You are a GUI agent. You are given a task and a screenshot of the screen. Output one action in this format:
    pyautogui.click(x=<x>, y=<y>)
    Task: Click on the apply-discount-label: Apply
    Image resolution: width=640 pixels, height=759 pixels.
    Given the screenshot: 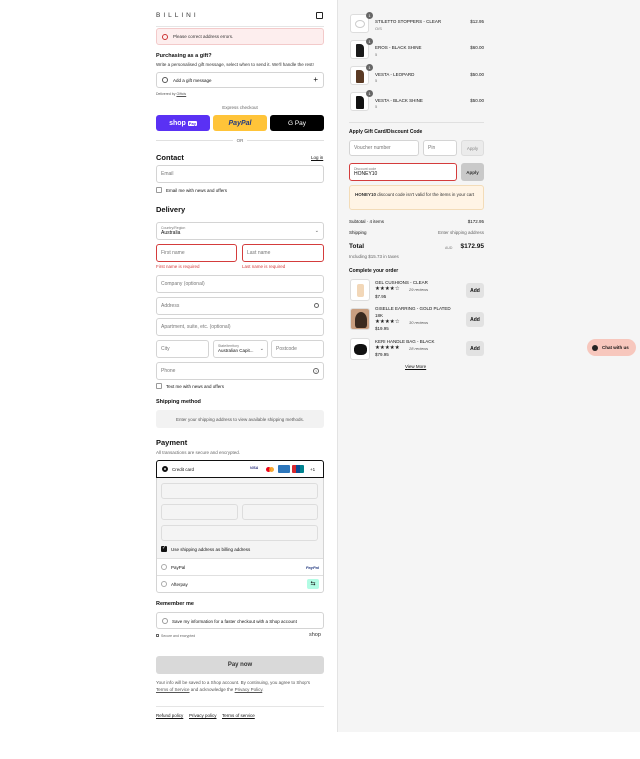 What is the action you would take?
    pyautogui.click(x=472, y=172)
    